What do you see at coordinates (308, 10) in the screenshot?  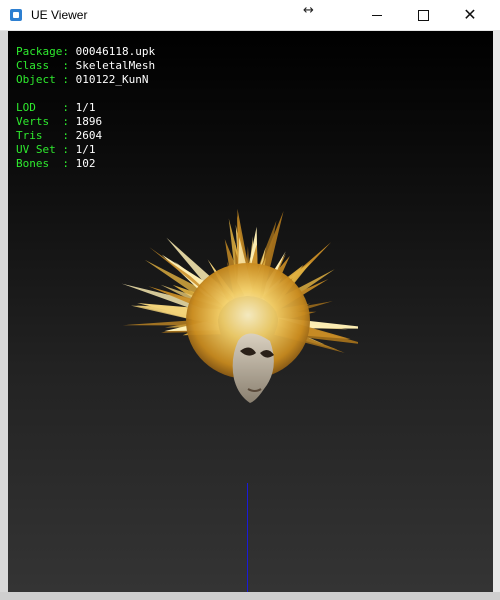 I see `resize-cursor-icon: ↔` at bounding box center [308, 10].